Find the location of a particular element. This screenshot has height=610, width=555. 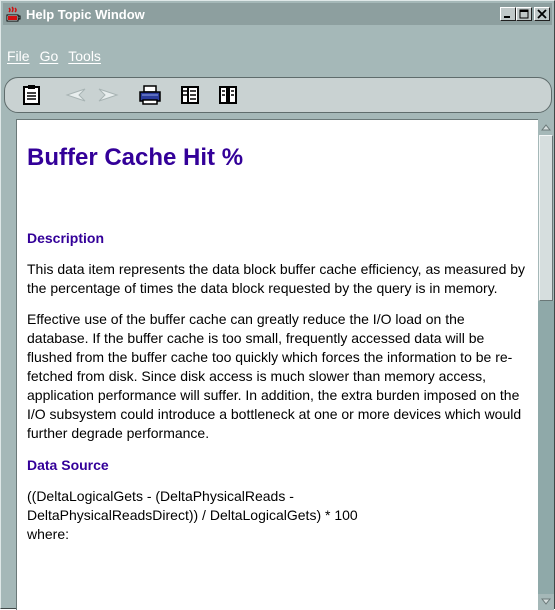

minimize-button is located at coordinates (508, 14).